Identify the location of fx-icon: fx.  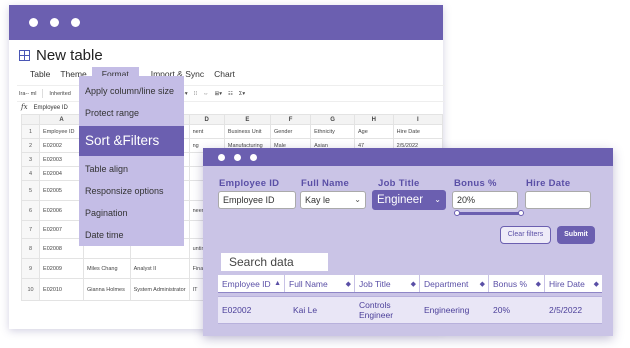
(24, 107).